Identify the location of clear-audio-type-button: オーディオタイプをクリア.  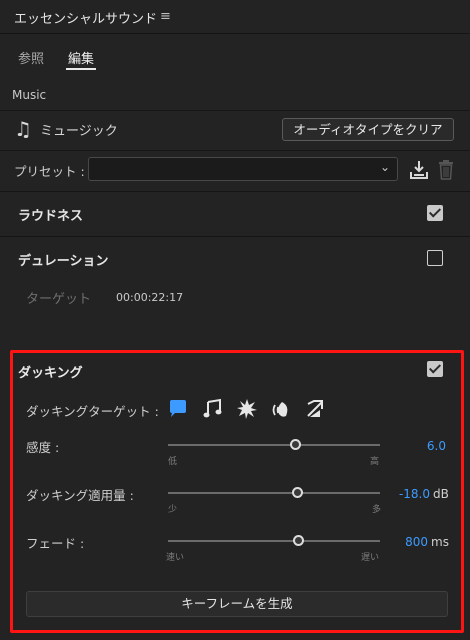
(368, 129).